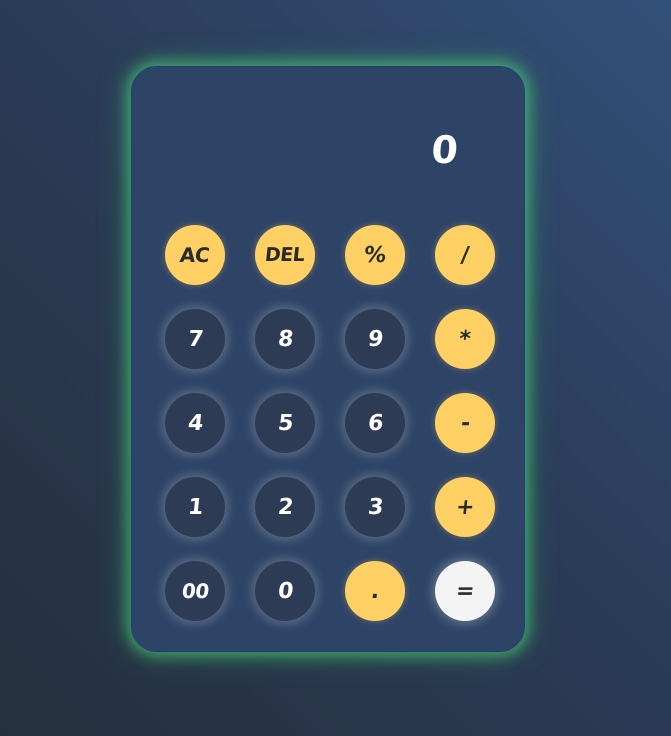 The height and width of the screenshot is (736, 671). I want to click on digit-1-label: 1, so click(195, 507).